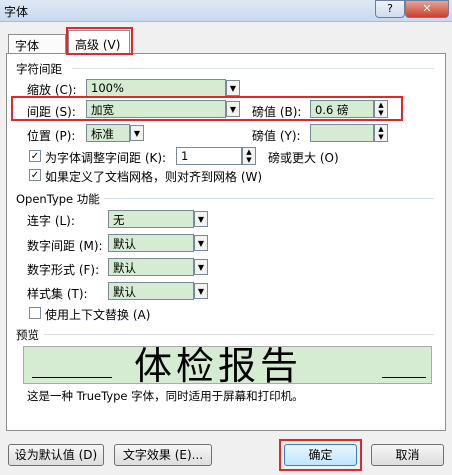  Describe the element at coordinates (72, 377) in the screenshot. I see `preview-baseline-left` at that location.